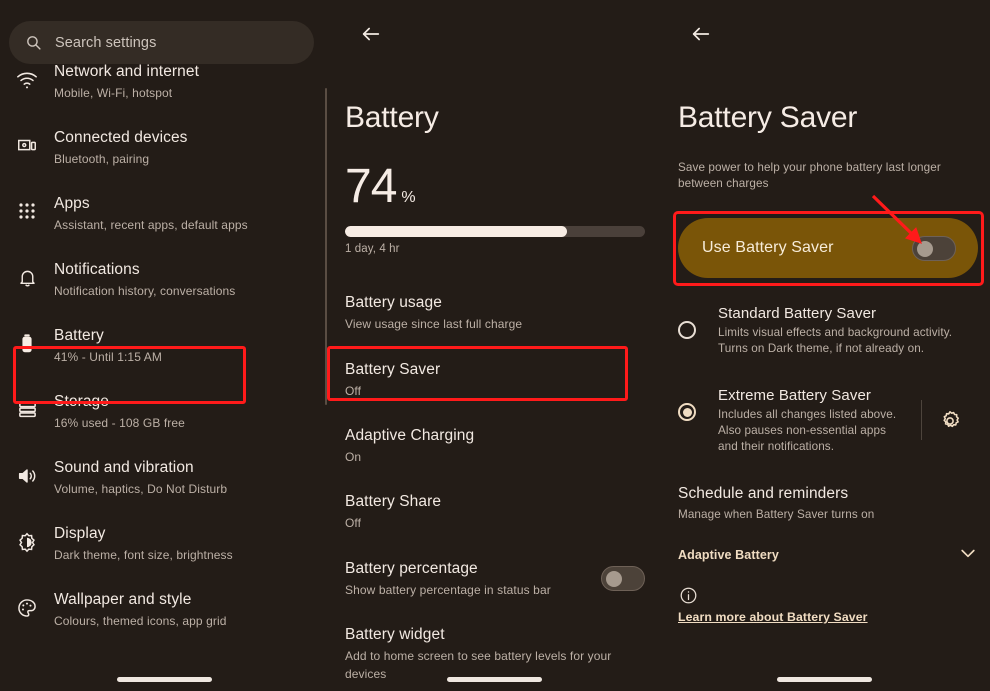 This screenshot has height=691, width=990. What do you see at coordinates (140, 621) in the screenshot?
I see `sidebar-item-subtitle: Colours, themed icons, app grid` at bounding box center [140, 621].